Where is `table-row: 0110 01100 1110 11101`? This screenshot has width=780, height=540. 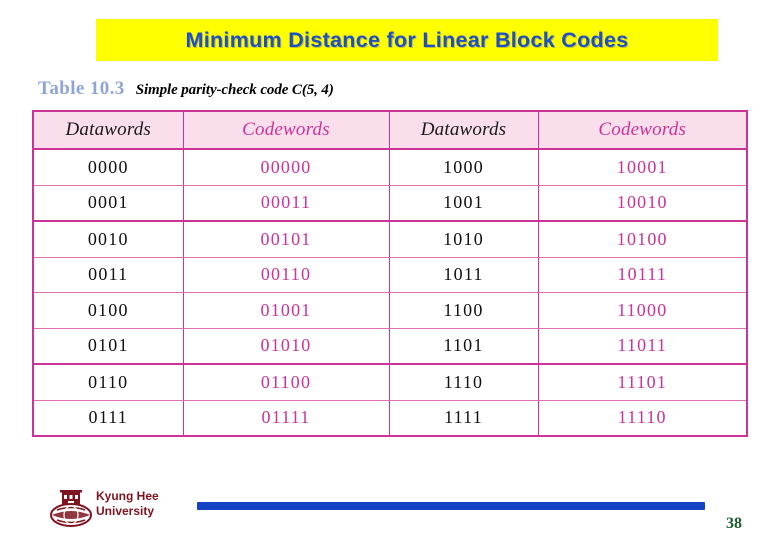 table-row: 0110 01100 1110 11101 is located at coordinates (390, 382).